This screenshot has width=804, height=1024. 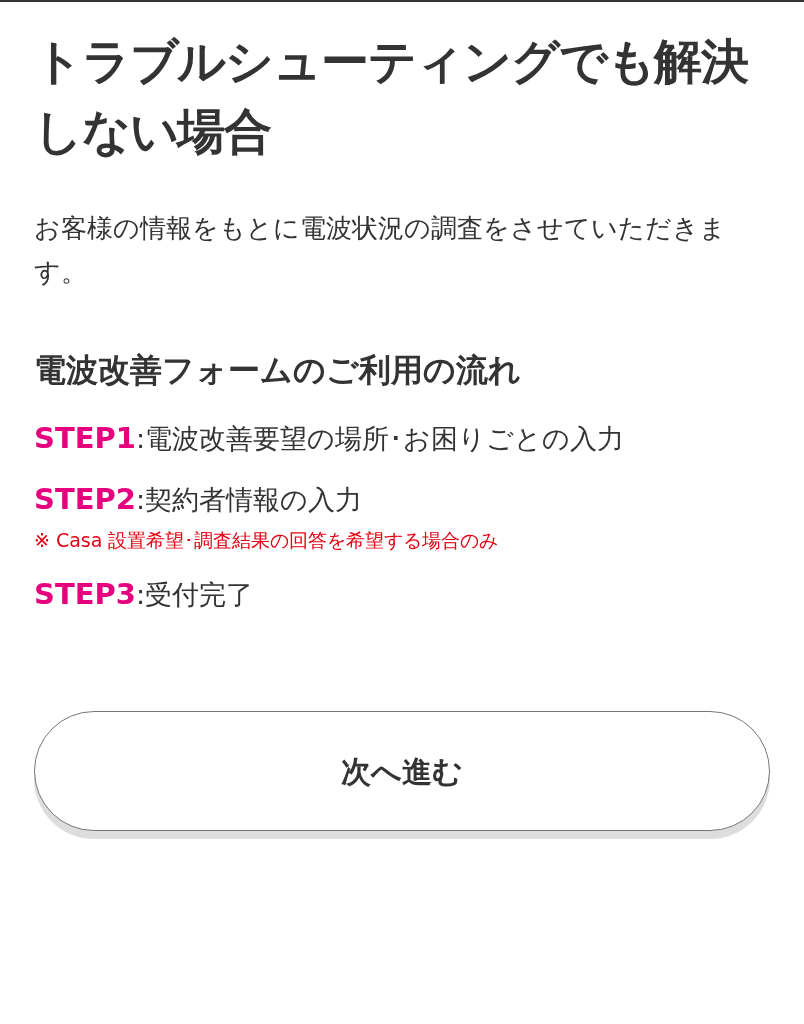 I want to click on flow-heading: 電波改善フォームのご利用の流れ, so click(x=278, y=370).